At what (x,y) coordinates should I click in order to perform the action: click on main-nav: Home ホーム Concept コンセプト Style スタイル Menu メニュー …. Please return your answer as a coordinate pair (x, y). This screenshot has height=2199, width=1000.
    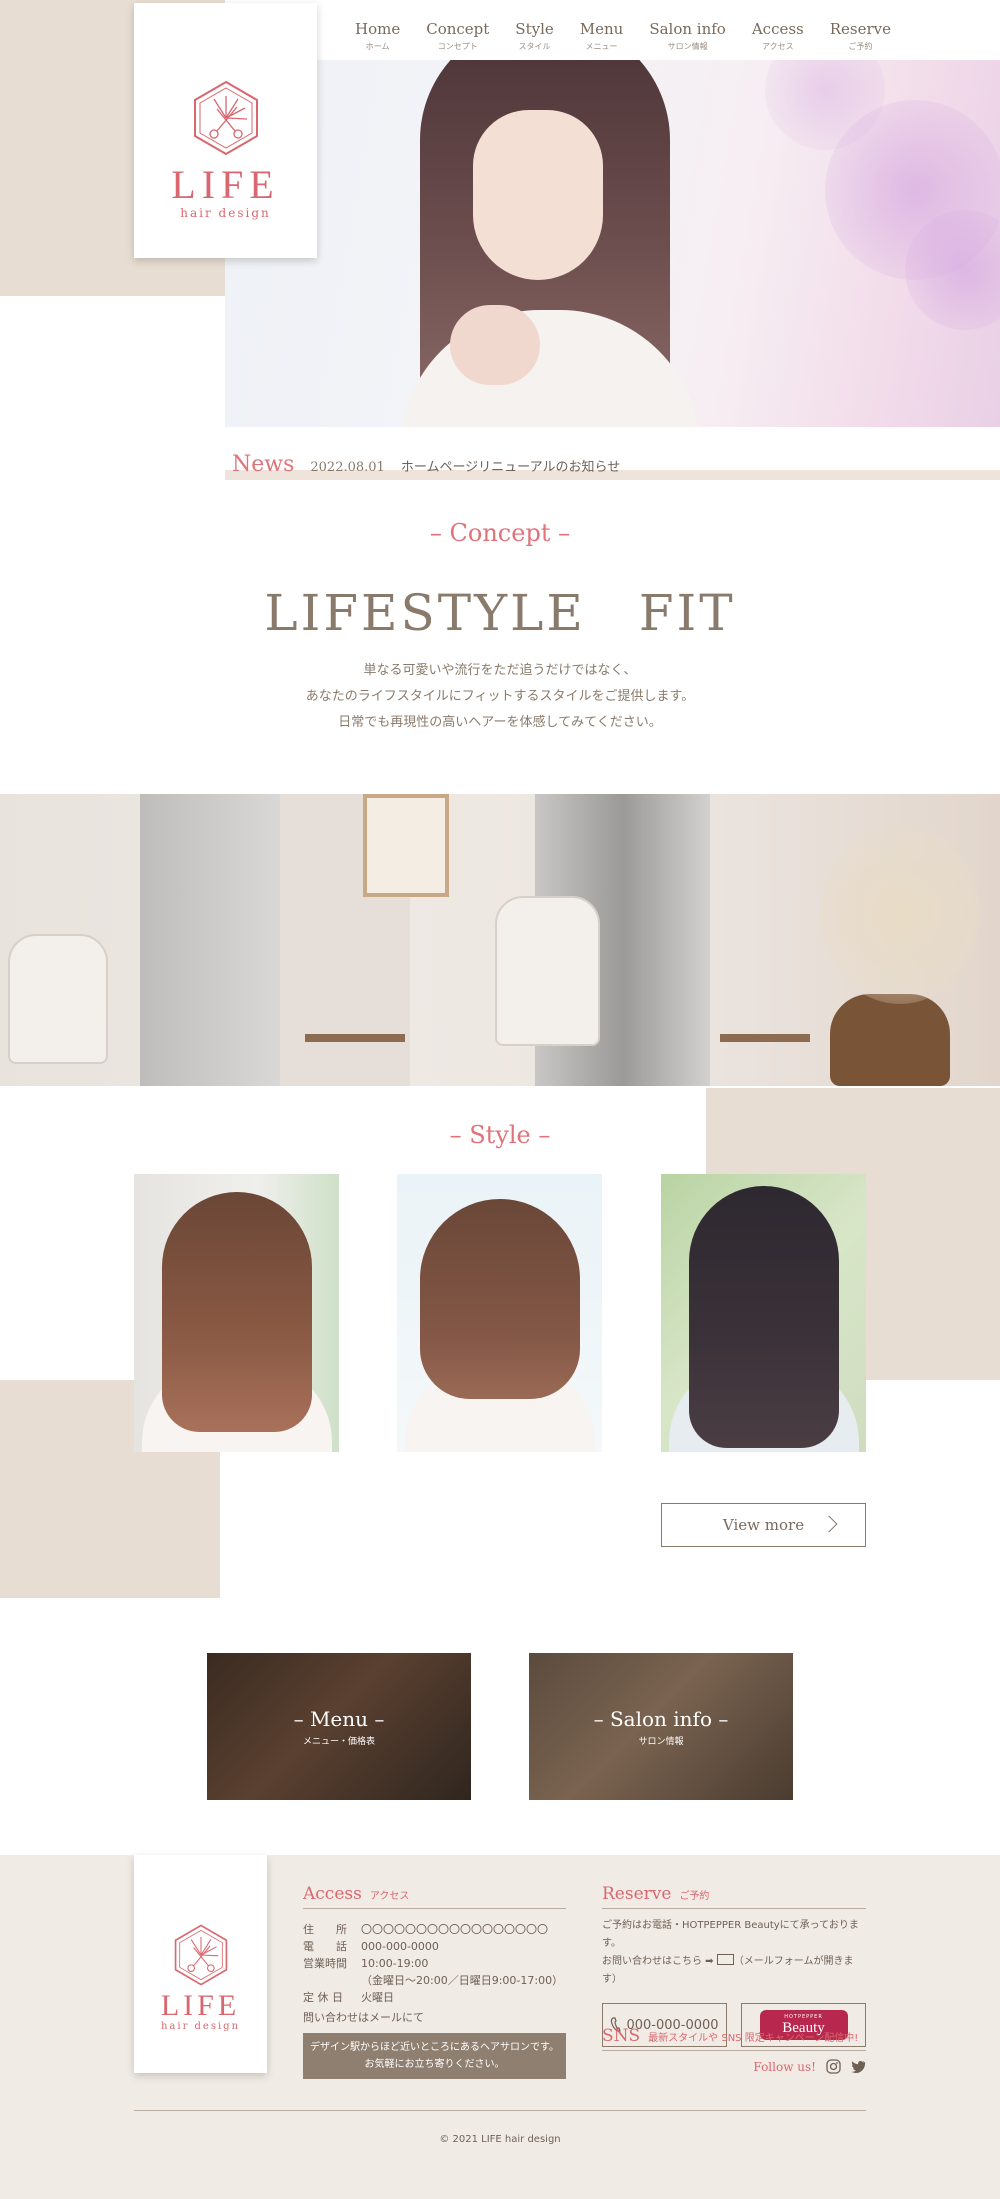
    Looking at the image, I should click on (623, 36).